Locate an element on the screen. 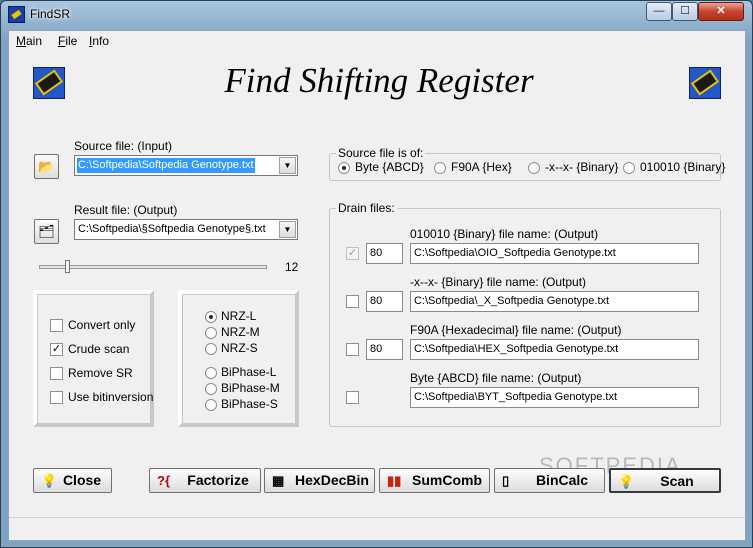 The image size is (753, 548). drain-count-010010: 80 is located at coordinates (384, 253).